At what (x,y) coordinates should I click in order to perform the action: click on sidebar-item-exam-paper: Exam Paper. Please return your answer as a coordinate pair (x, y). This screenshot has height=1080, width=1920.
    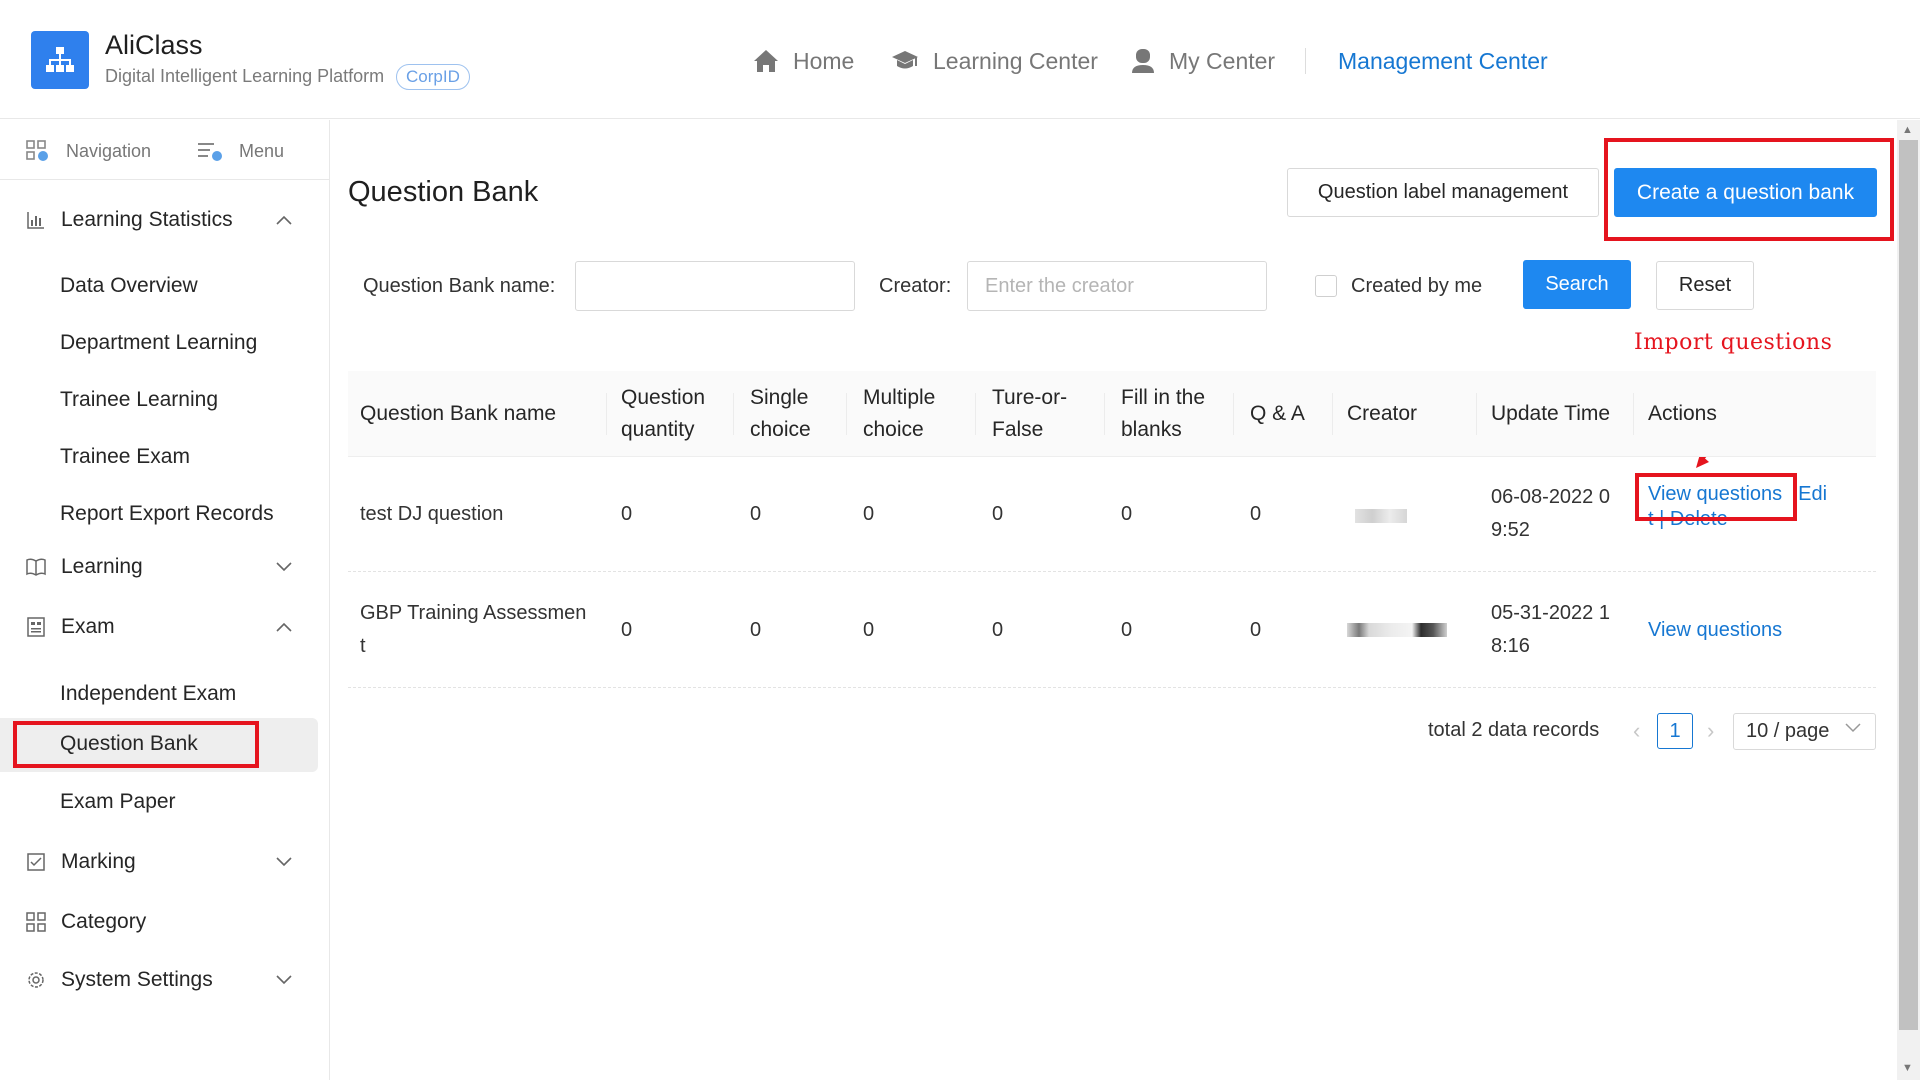
    Looking at the image, I should click on (159, 803).